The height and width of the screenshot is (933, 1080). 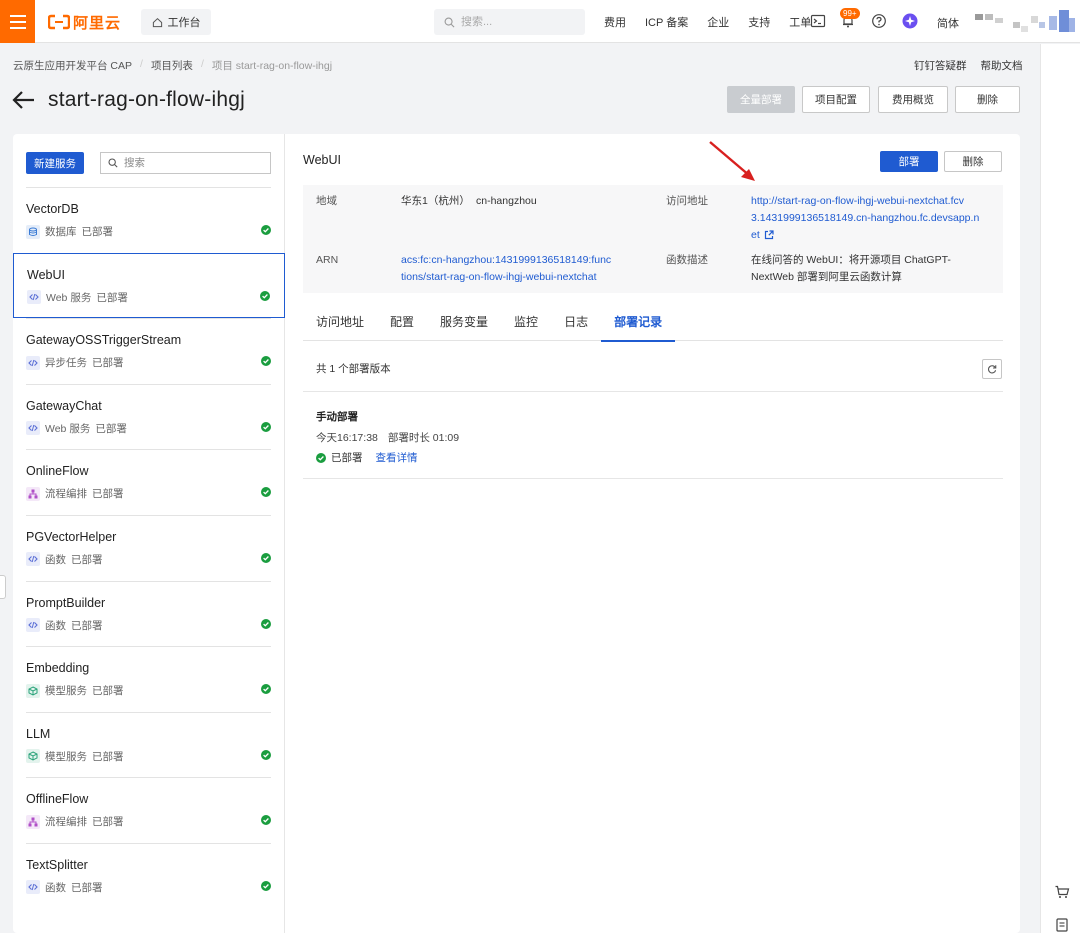 I want to click on language-switch: 简体, so click(x=948, y=23).